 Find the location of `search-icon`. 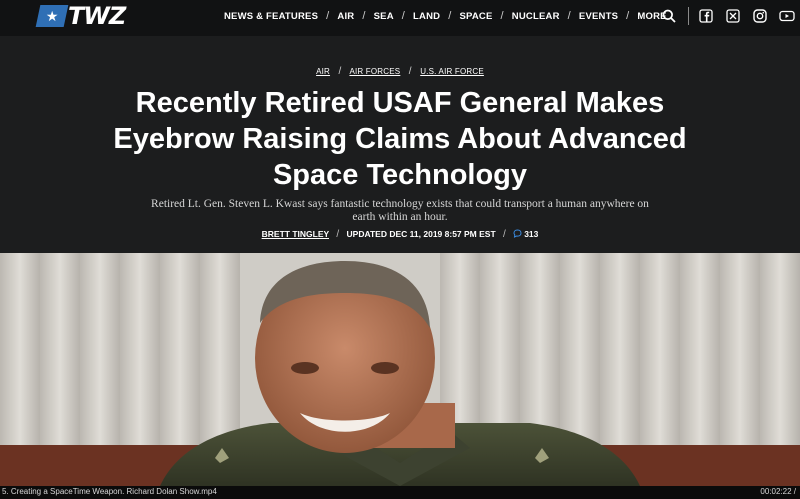

search-icon is located at coordinates (669, 16).